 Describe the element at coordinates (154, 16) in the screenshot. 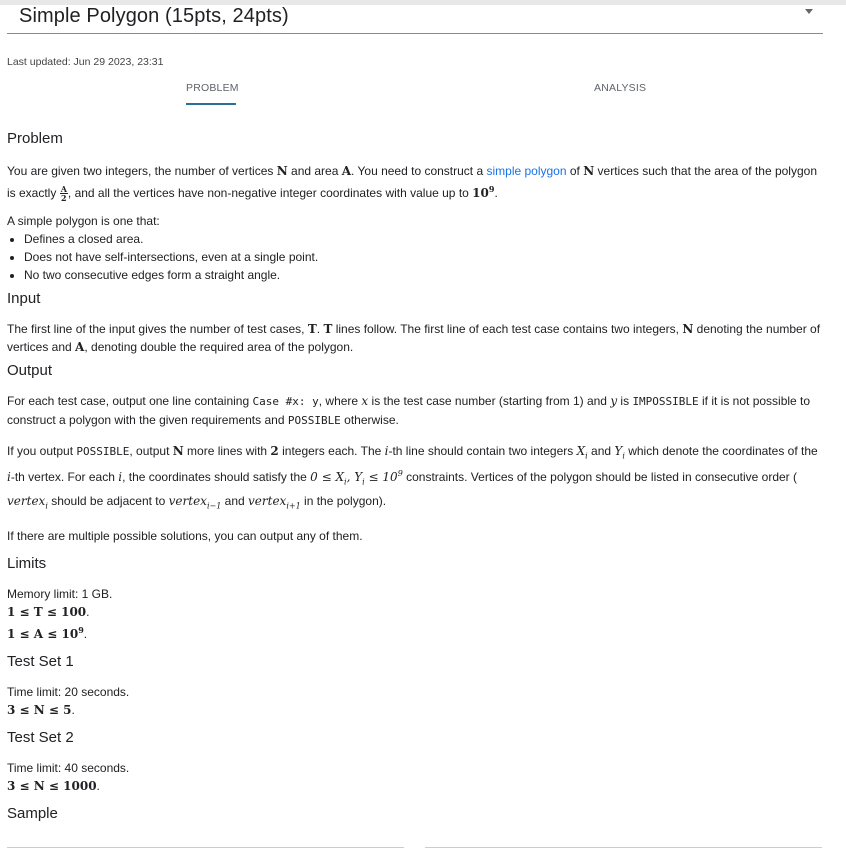

I see `page-title: Simple Polygon (15pts, 24pts)` at that location.